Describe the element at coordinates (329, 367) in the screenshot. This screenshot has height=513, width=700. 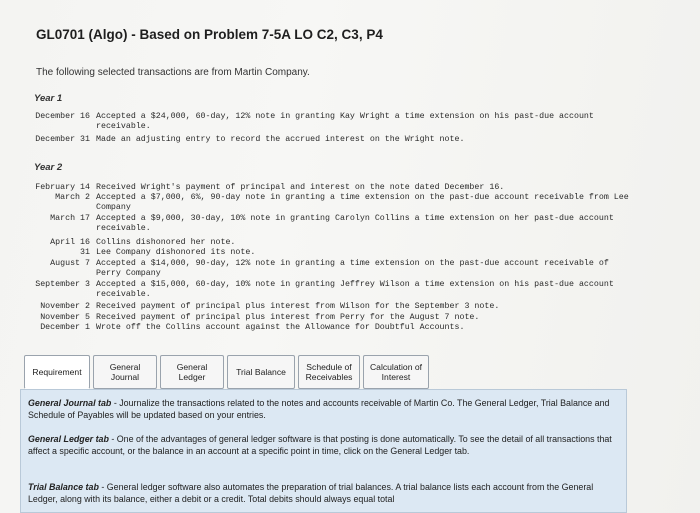
I see `tab-label: Schedule of` at that location.